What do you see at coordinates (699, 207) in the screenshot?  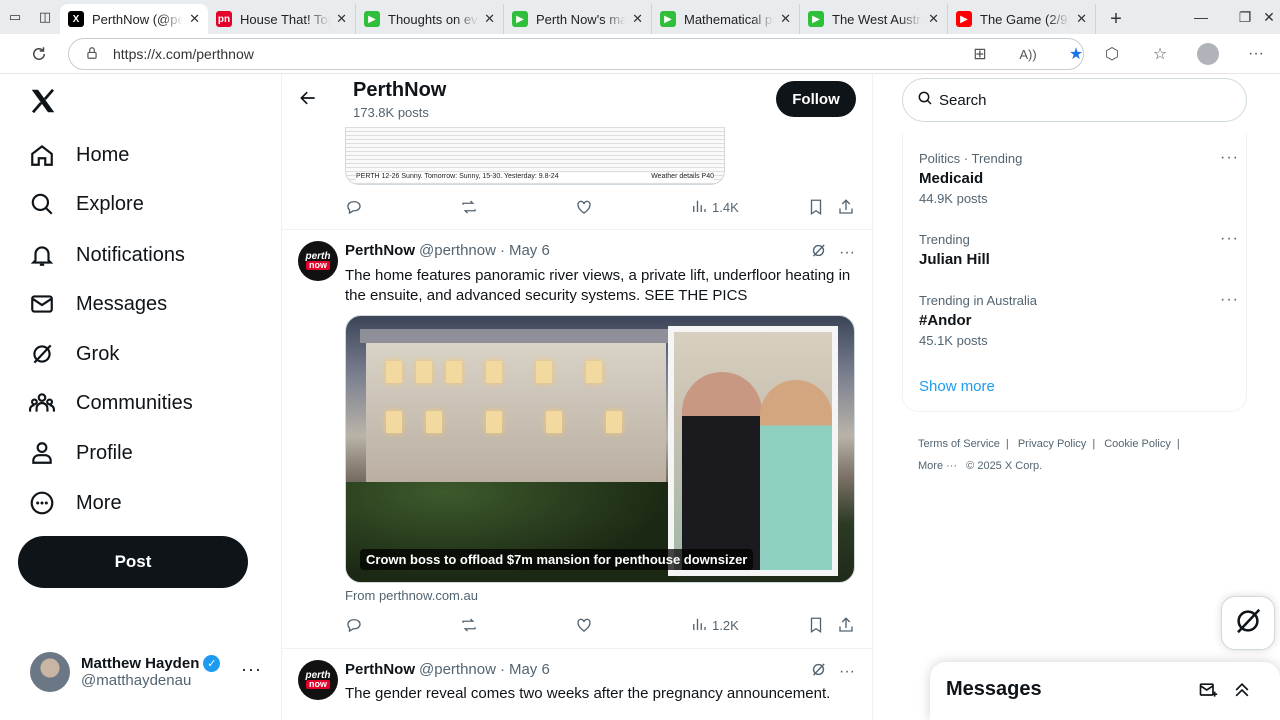 I see `views-icon` at bounding box center [699, 207].